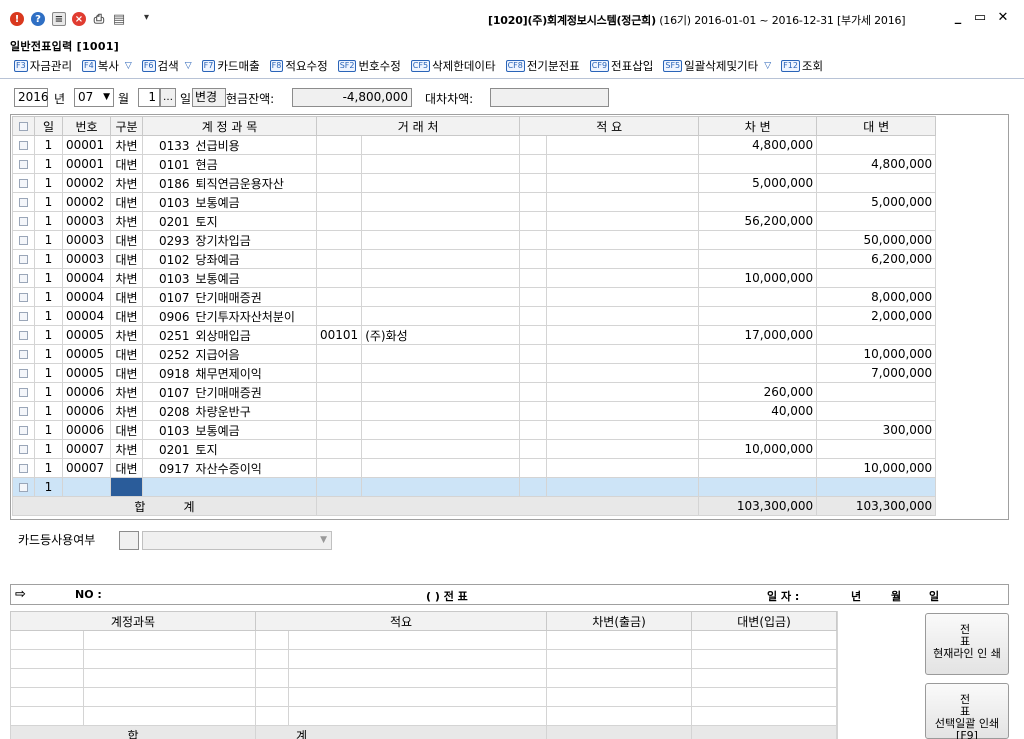 Image resolution: width=1024 pixels, height=739 pixels. Describe the element at coordinates (230, 66) in the screenshot. I see `fkey-button-f7: F7 카드매출` at that location.